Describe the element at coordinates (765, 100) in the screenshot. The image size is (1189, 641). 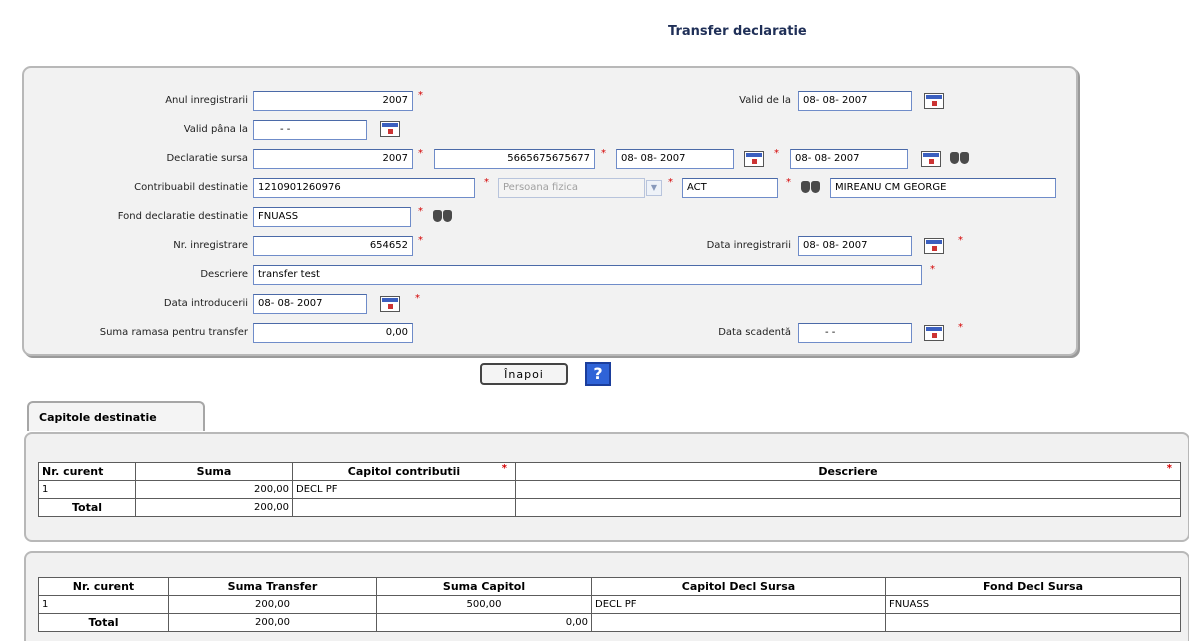
I see `valid-de-la-label: Valid de la` at that location.